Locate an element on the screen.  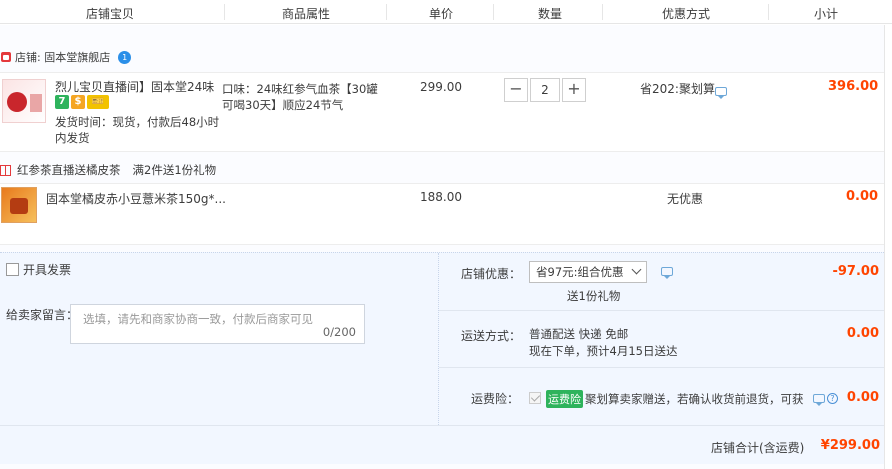
gift-rule: 满2件送1份礼物 is located at coordinates (174, 170).